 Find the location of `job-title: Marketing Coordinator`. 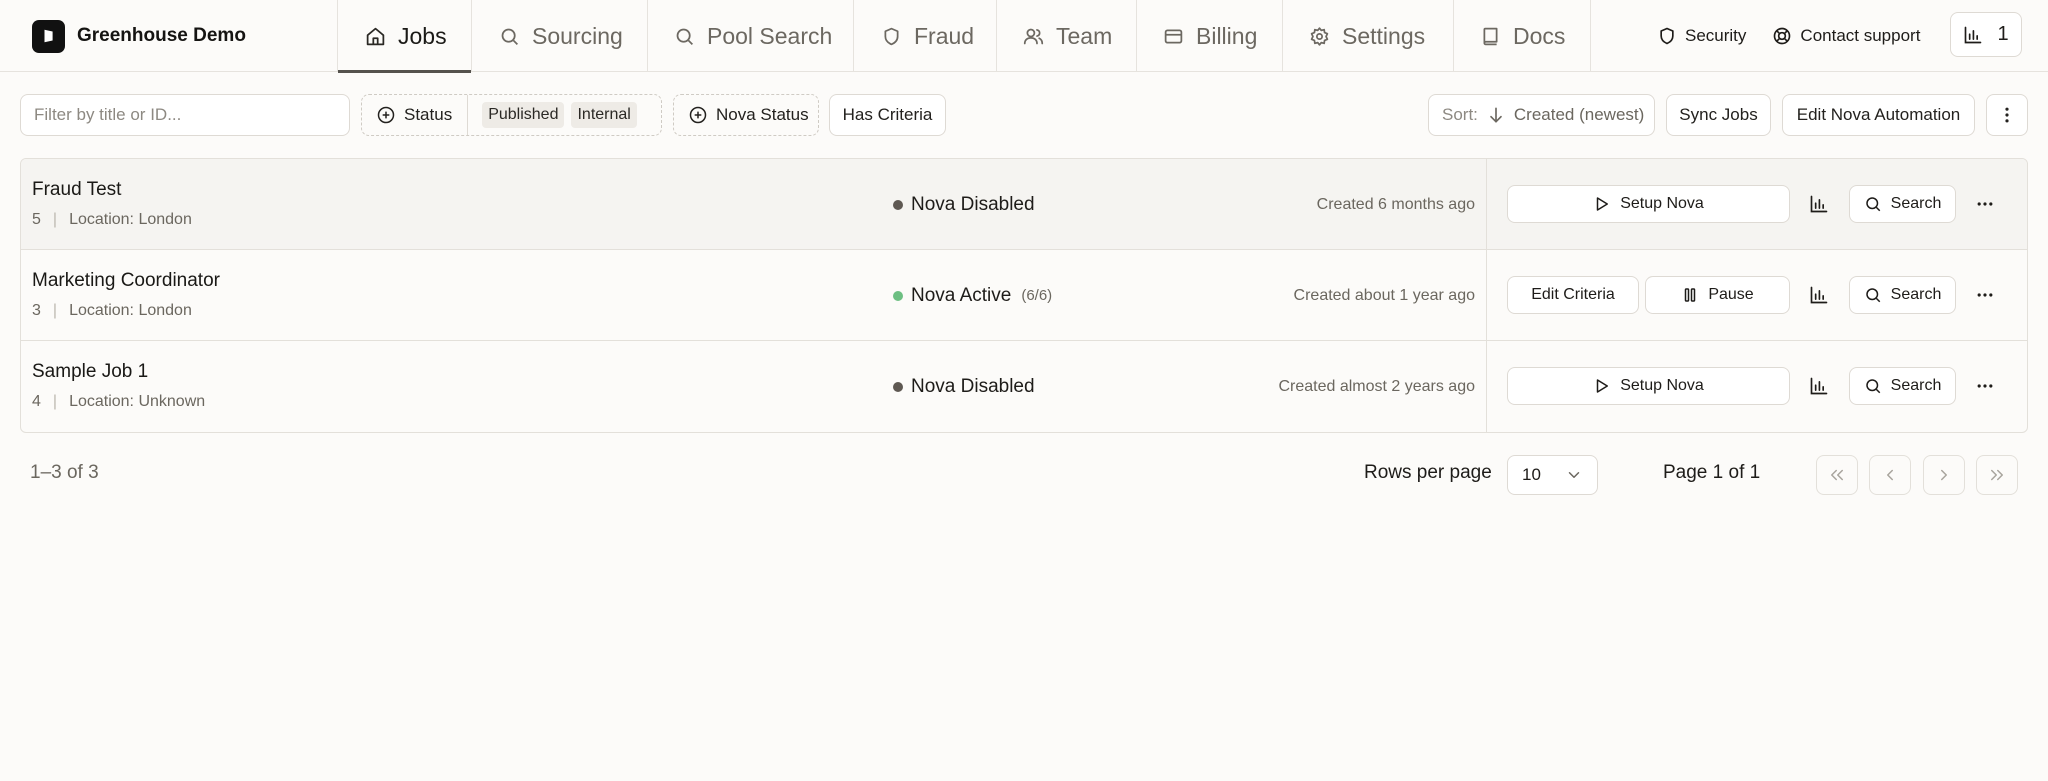

job-title: Marketing Coordinator is located at coordinates (126, 281).